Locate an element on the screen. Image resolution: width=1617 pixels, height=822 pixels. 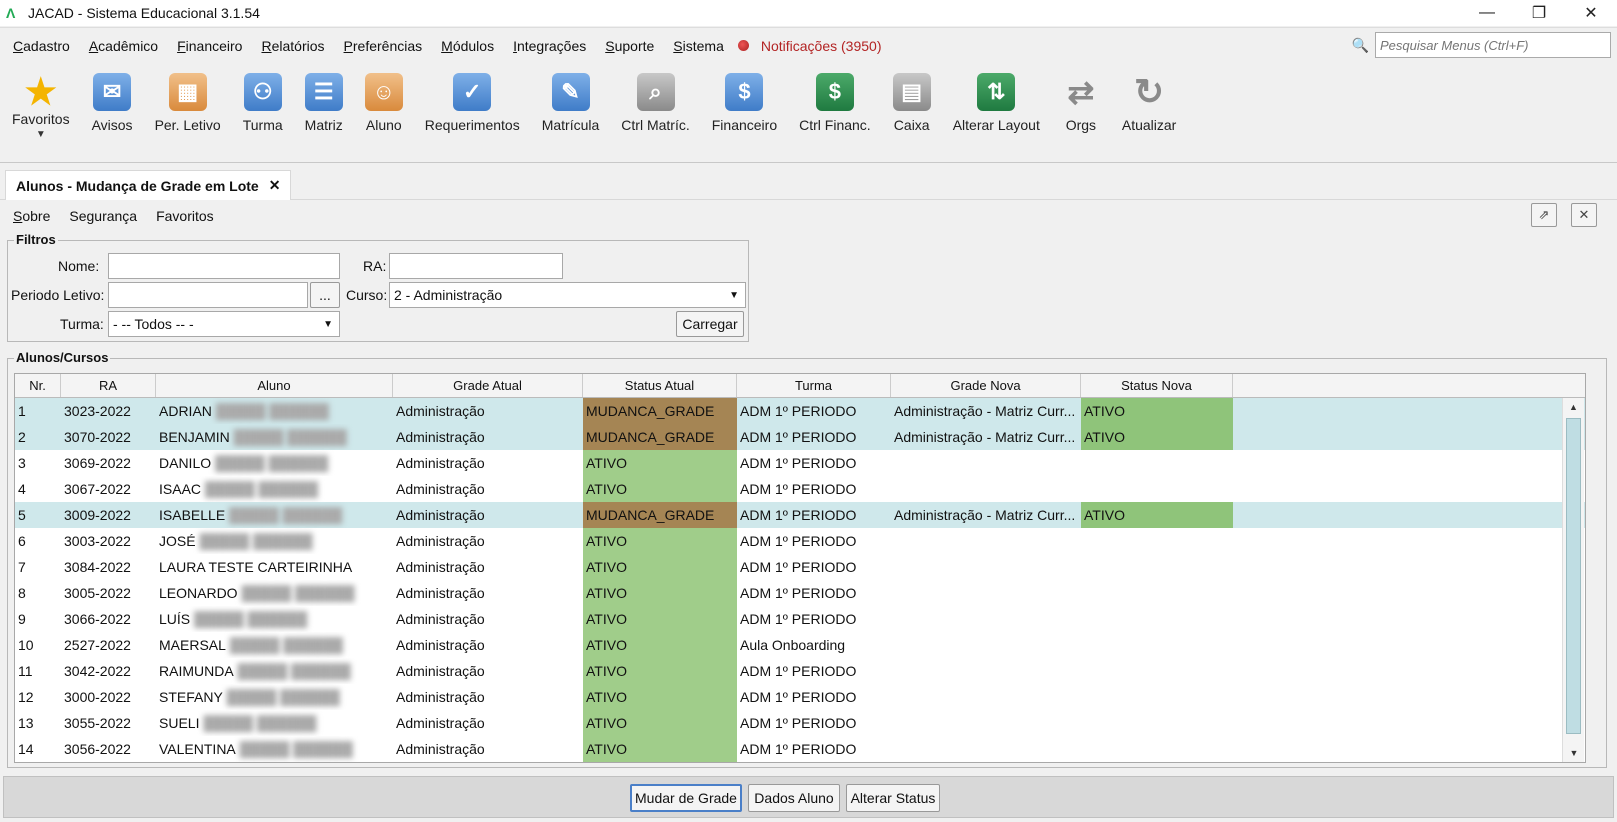
student-first-name: JOSÉ is located at coordinates (177, 541).